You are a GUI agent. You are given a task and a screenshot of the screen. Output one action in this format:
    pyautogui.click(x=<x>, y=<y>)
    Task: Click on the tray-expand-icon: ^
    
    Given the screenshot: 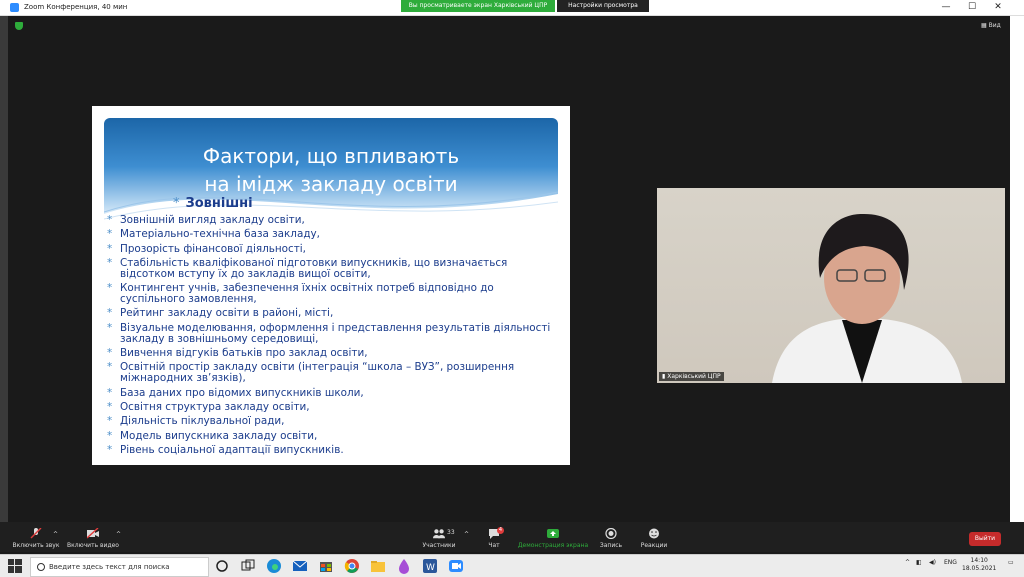 What is the action you would take?
    pyautogui.click(x=907, y=562)
    